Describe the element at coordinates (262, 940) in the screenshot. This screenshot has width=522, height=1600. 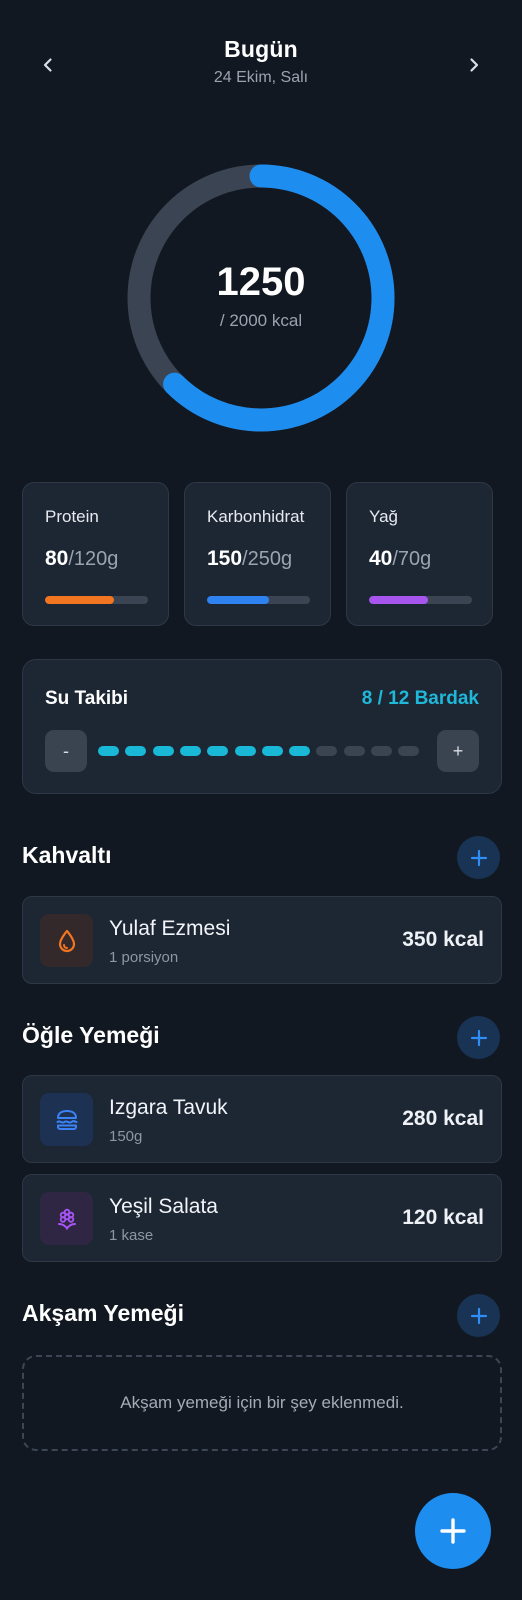
I see `meal-item: Yulaf Ezmesi 1 porsiyon 350 kcal` at that location.